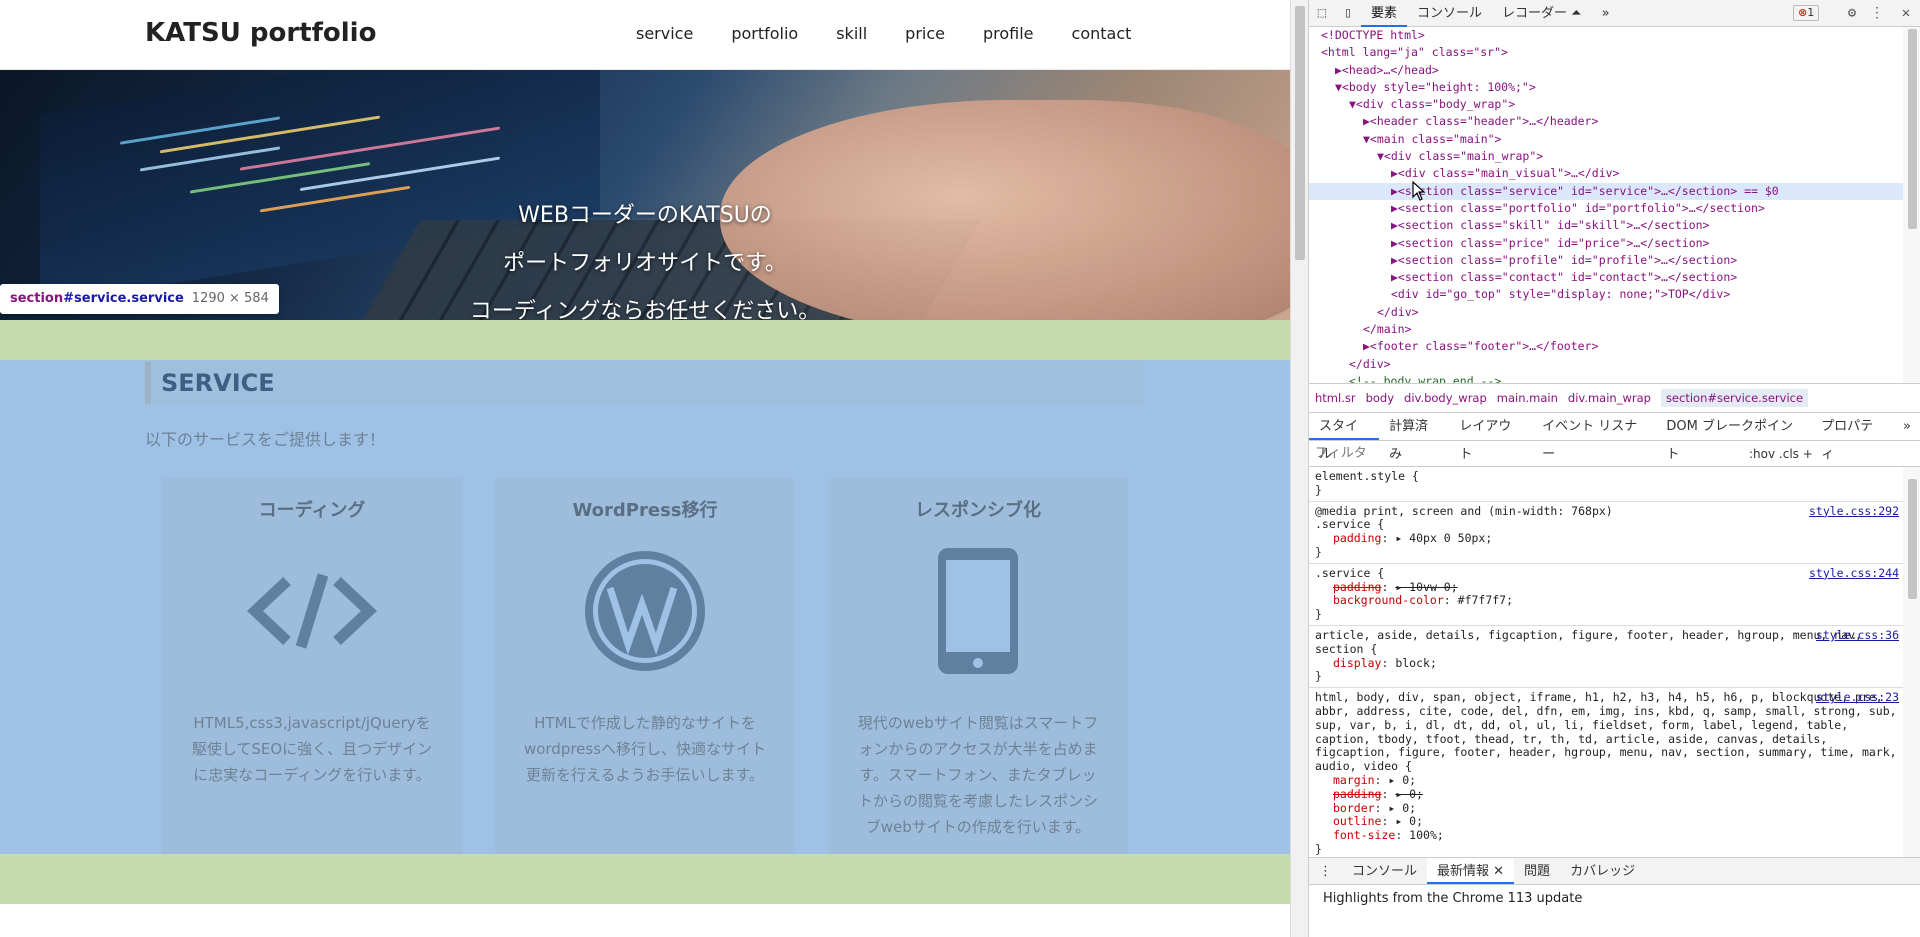 Image resolution: width=1920 pixels, height=937 pixels. What do you see at coordinates (1733, 437) in the screenshot?
I see `styles-tab: DOM ブレークポイント` at bounding box center [1733, 437].